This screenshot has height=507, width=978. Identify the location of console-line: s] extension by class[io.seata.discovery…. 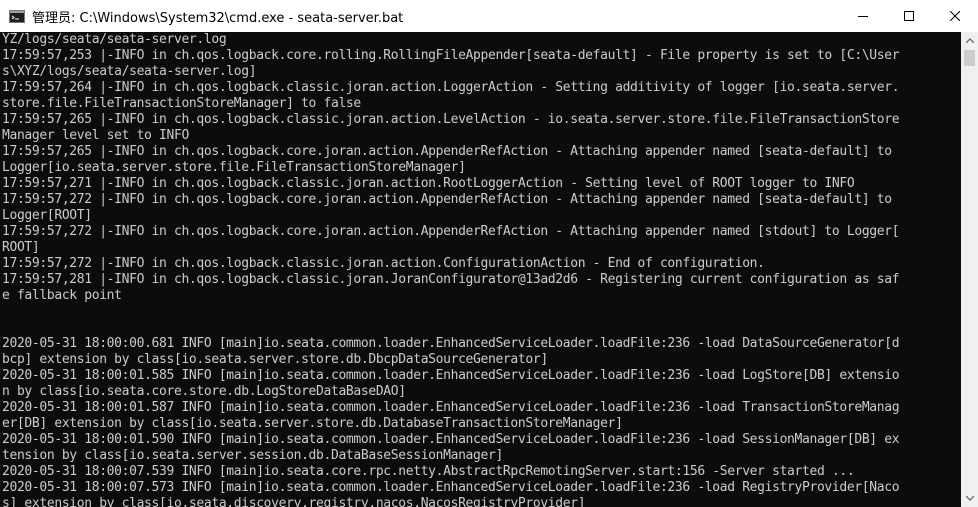
(294, 501).